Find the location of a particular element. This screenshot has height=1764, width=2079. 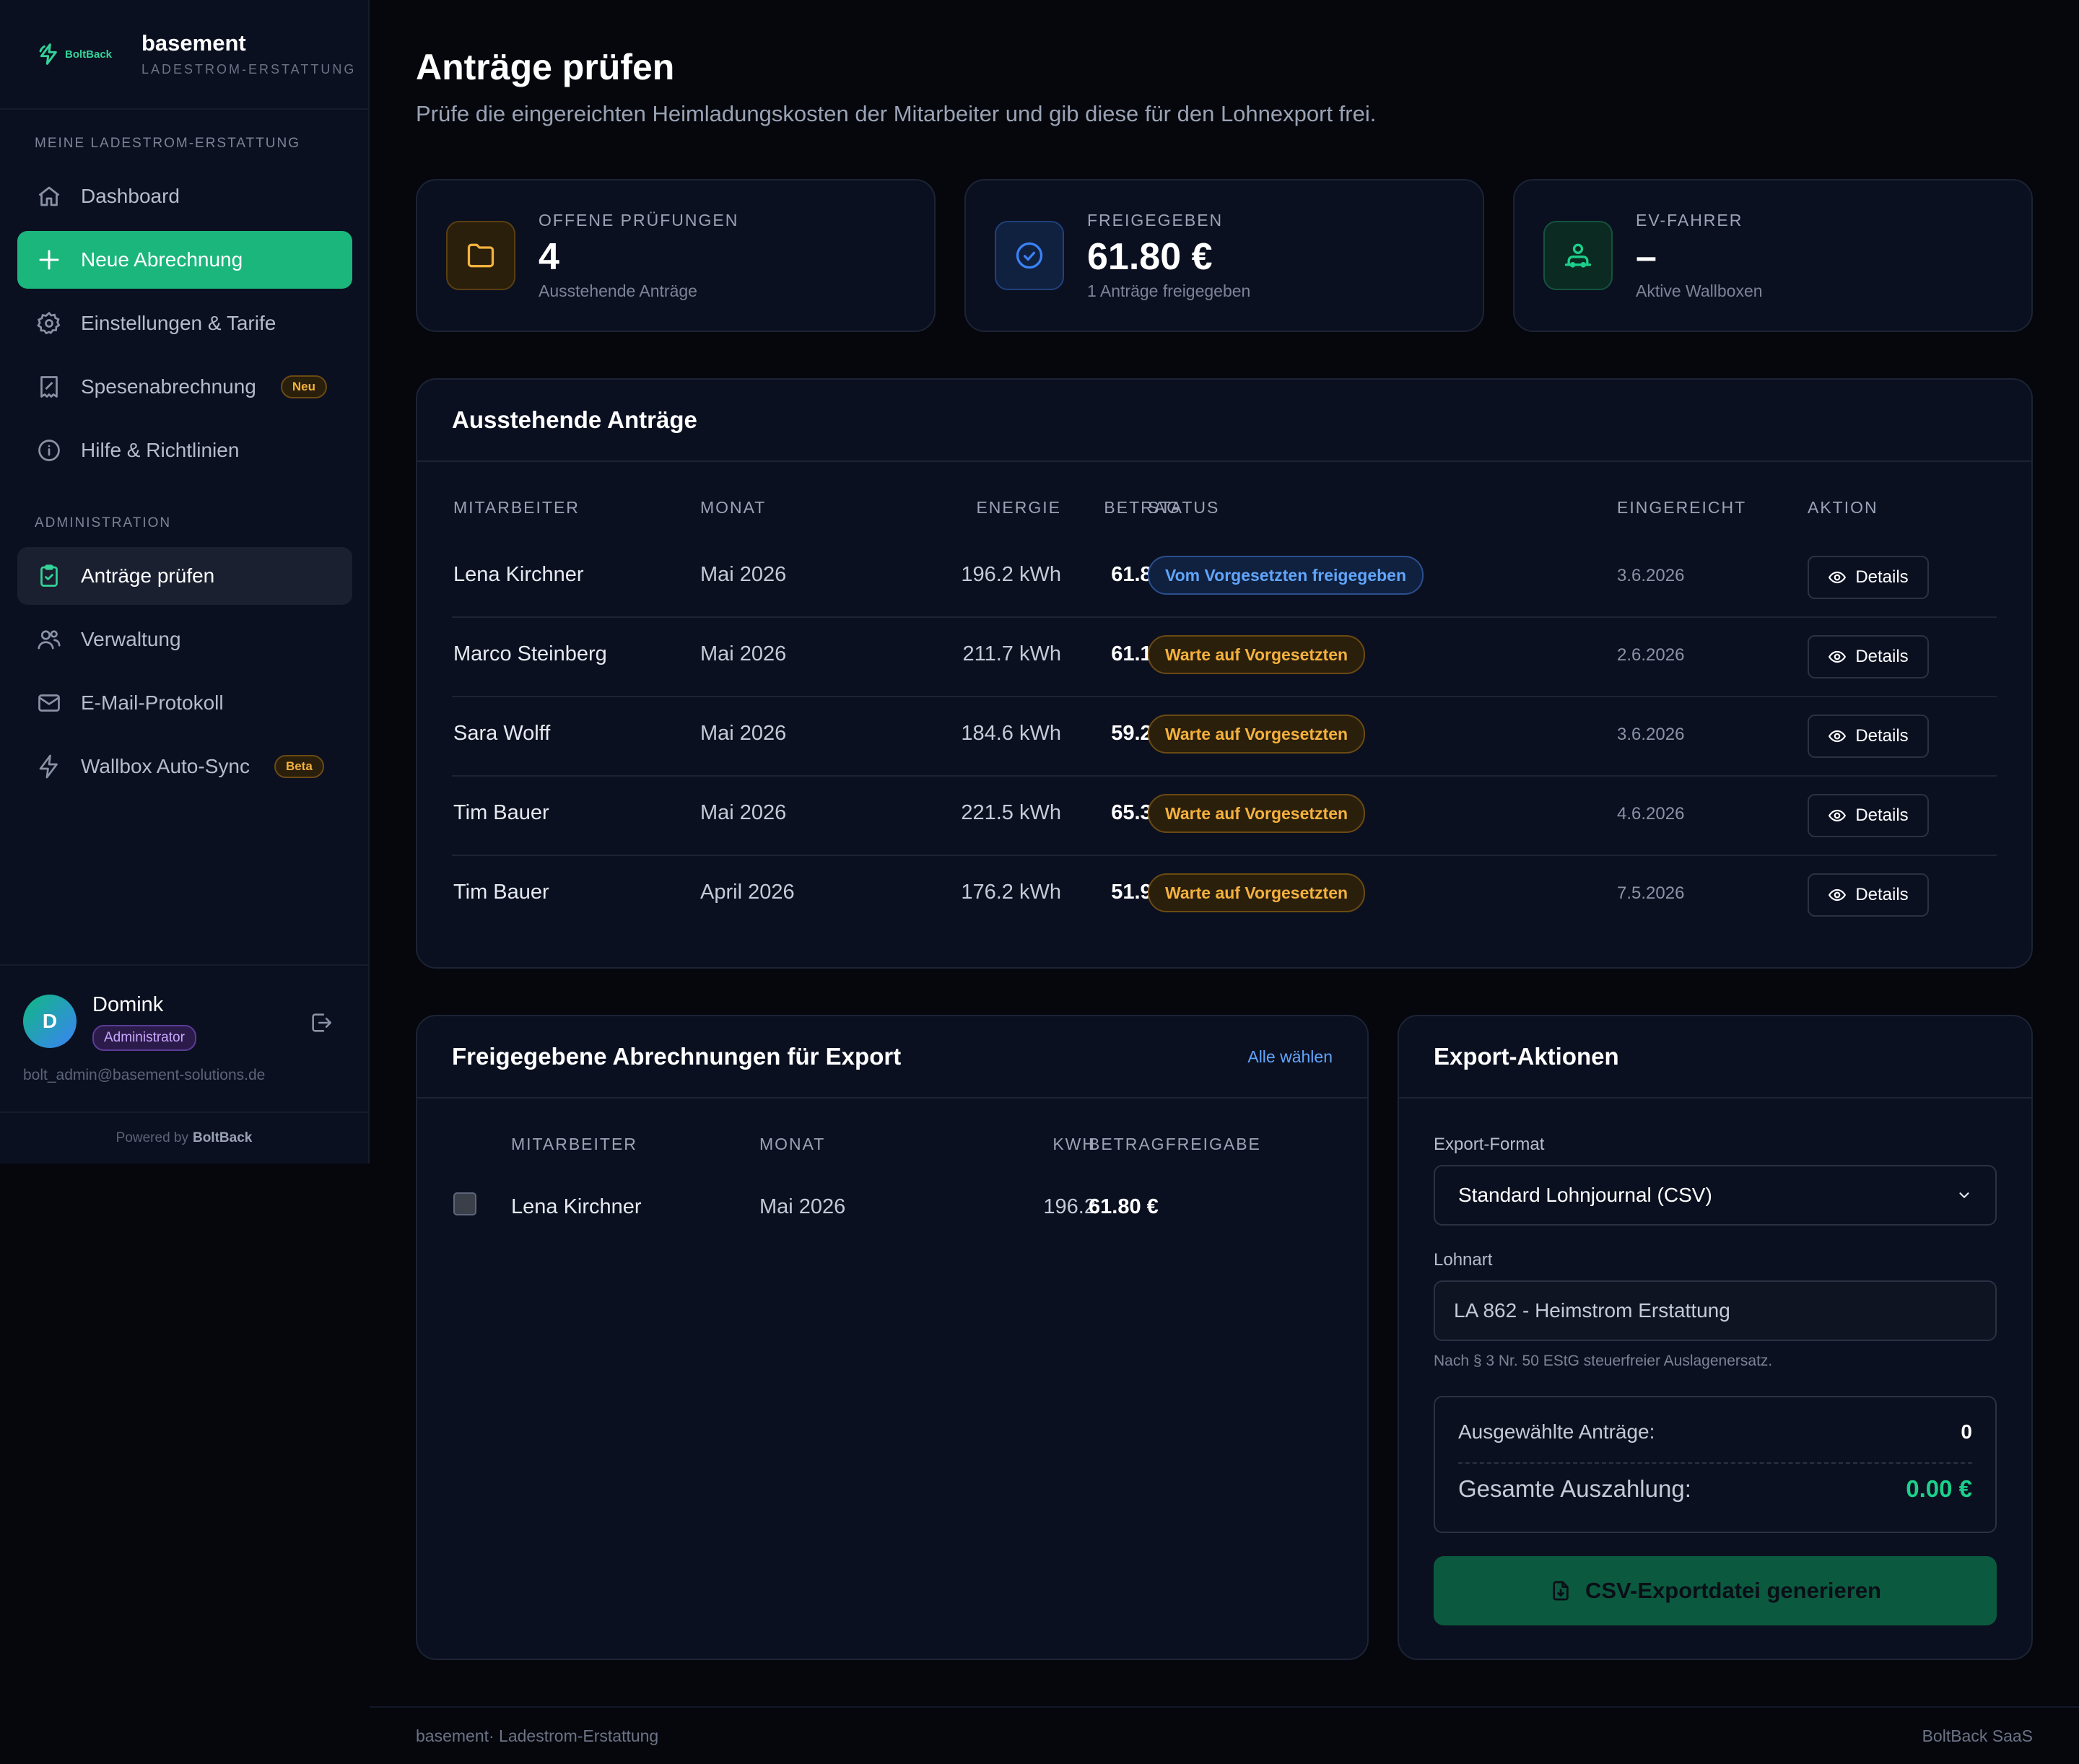

wage-type-value: LA 862 - Heimstrom Erstattung is located at coordinates (1592, 1310).